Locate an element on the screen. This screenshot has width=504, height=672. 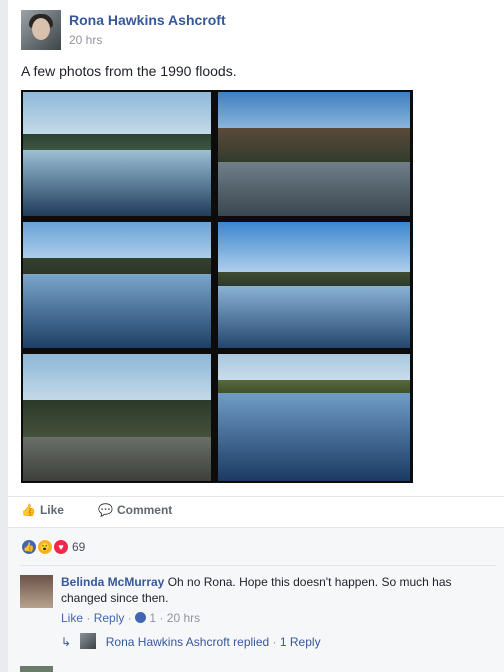
replier-avatar is located at coordinates (88, 641).